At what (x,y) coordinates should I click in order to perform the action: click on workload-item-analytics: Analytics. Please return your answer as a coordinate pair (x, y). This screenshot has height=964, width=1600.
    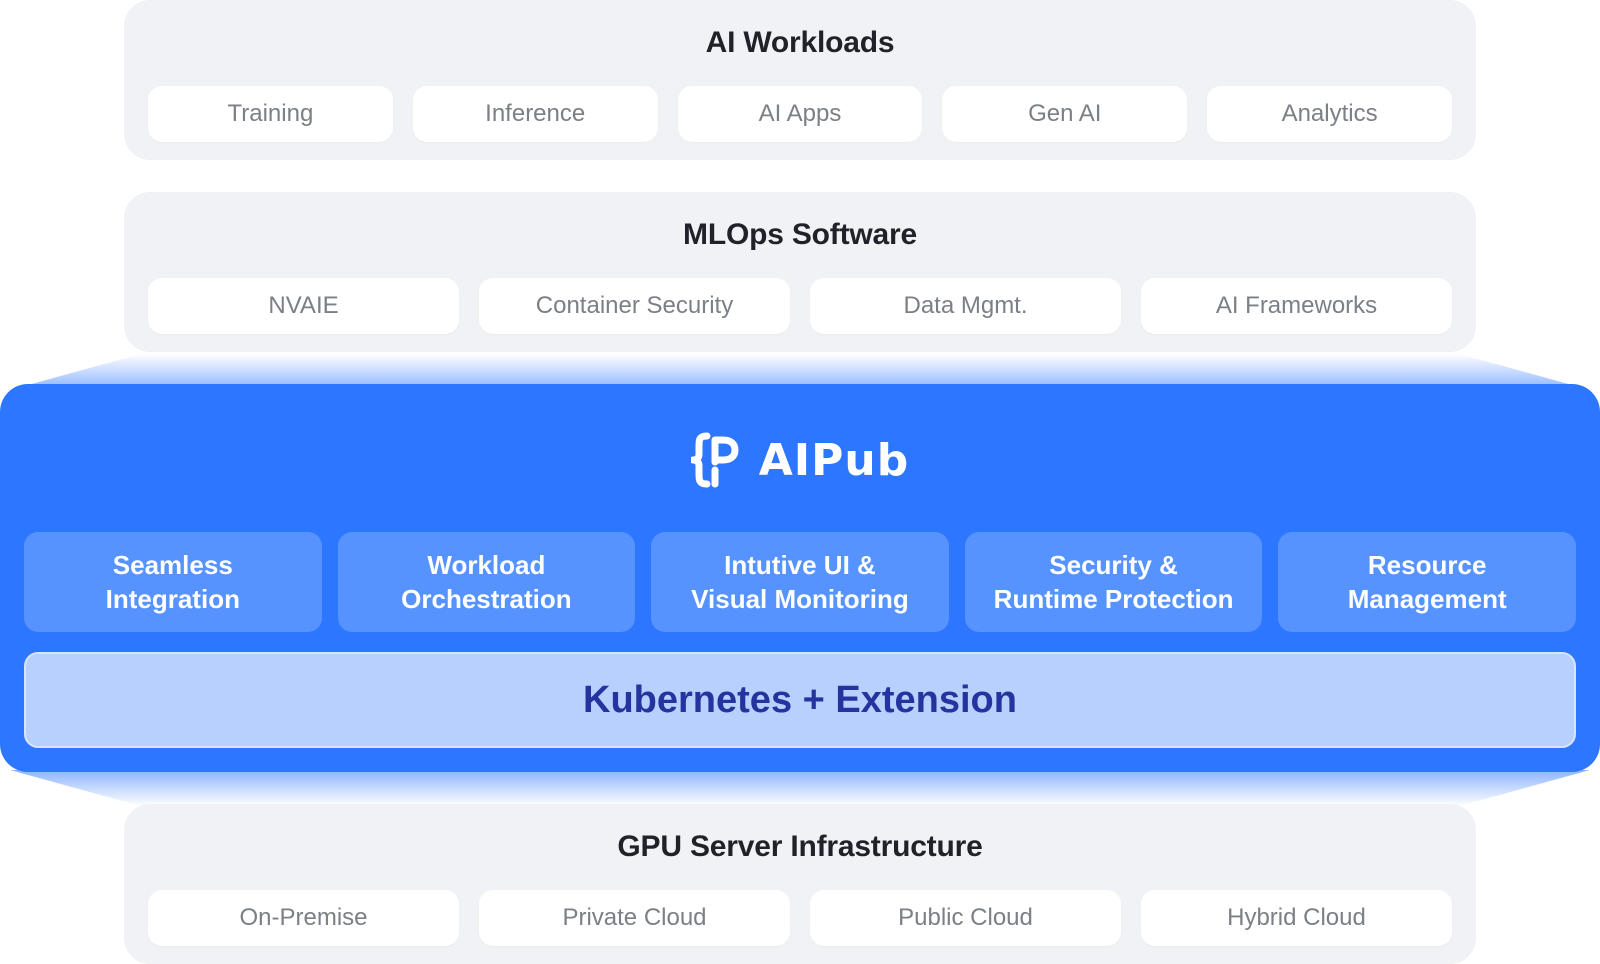
    Looking at the image, I should click on (1329, 114).